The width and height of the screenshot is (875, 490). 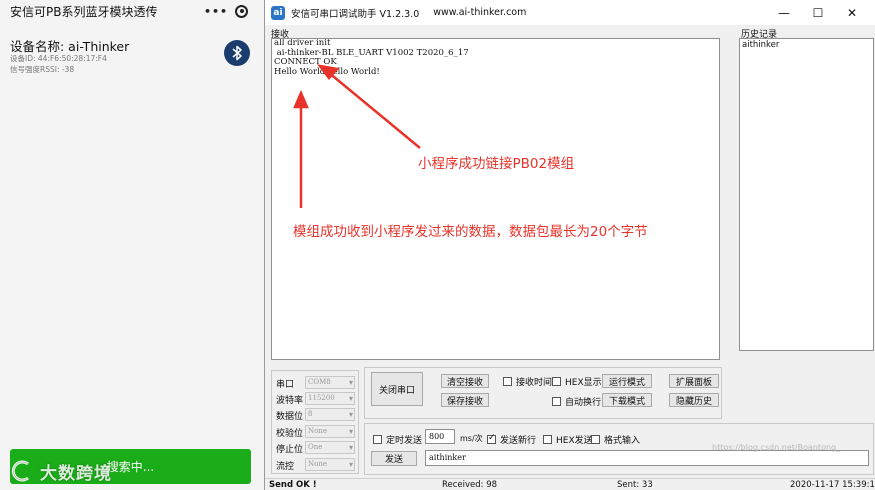 What do you see at coordinates (465, 400) in the screenshot?
I see `save-receive-button: 保存接收` at bounding box center [465, 400].